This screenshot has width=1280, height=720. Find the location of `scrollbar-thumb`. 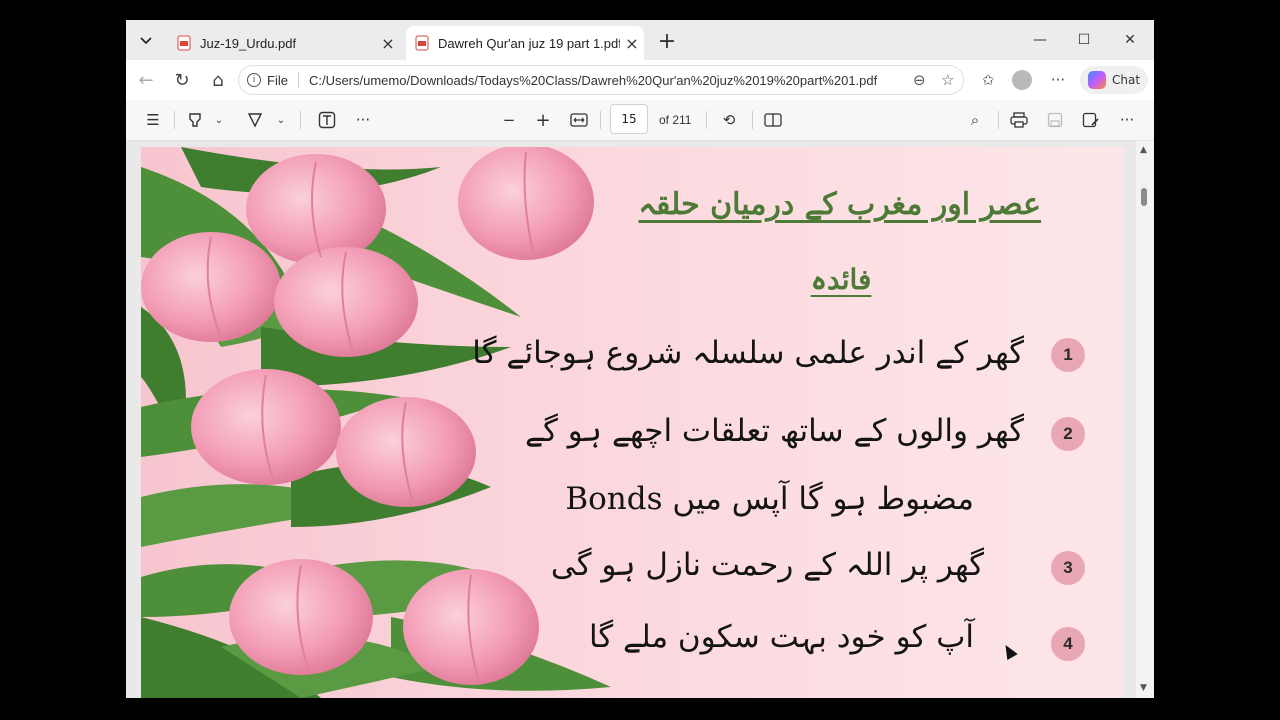

scrollbar-thumb is located at coordinates (1144, 197).